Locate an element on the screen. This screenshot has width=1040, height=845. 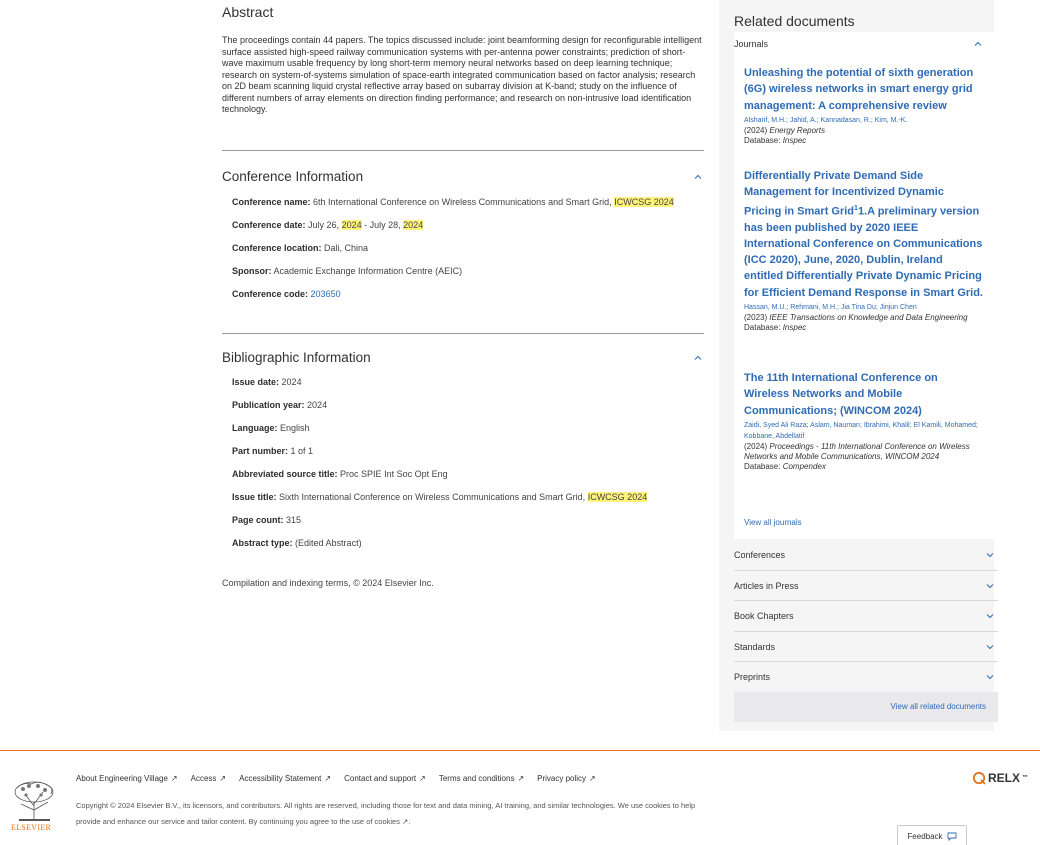
part-number-field: Part number: 1 of 1 is located at coordinates (463, 456).